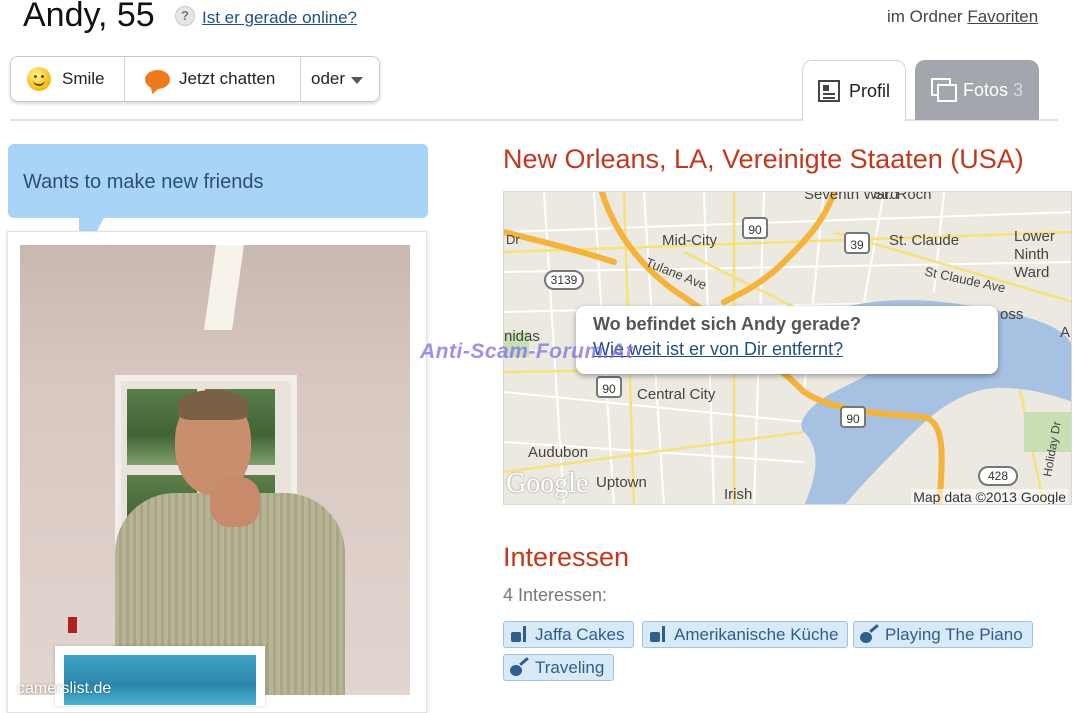  Describe the element at coordinates (998, 476) in the screenshot. I see `route-shield-428: 428` at that location.